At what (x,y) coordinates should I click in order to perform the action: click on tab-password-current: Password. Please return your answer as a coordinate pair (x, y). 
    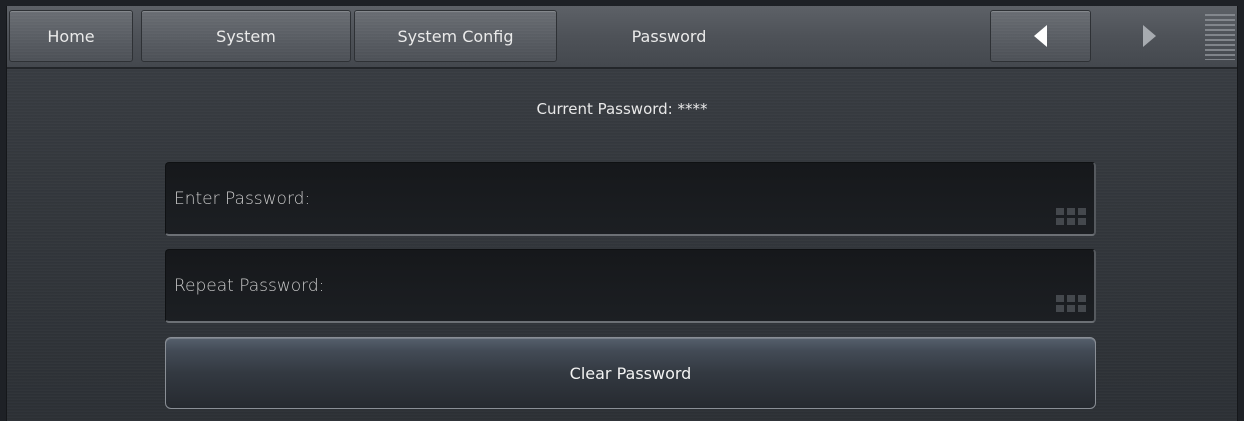
    Looking at the image, I should click on (669, 36).